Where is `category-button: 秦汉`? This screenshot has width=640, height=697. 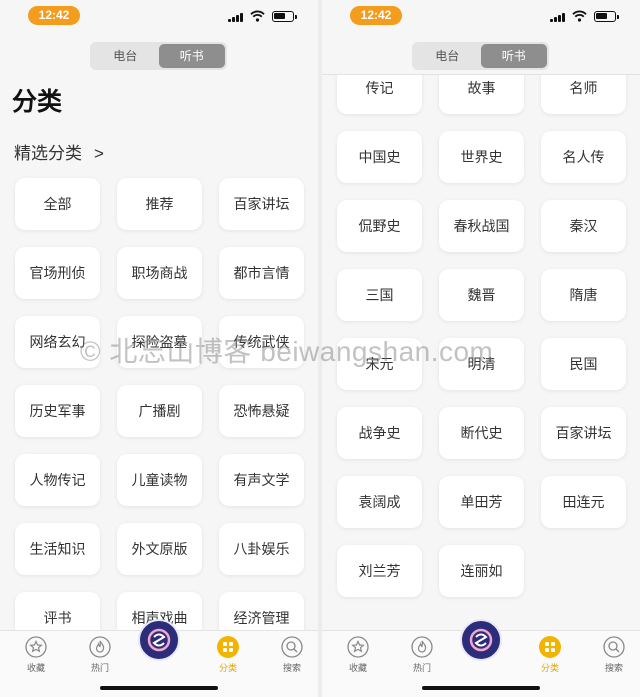
category-button: 秦汉 is located at coordinates (583, 226).